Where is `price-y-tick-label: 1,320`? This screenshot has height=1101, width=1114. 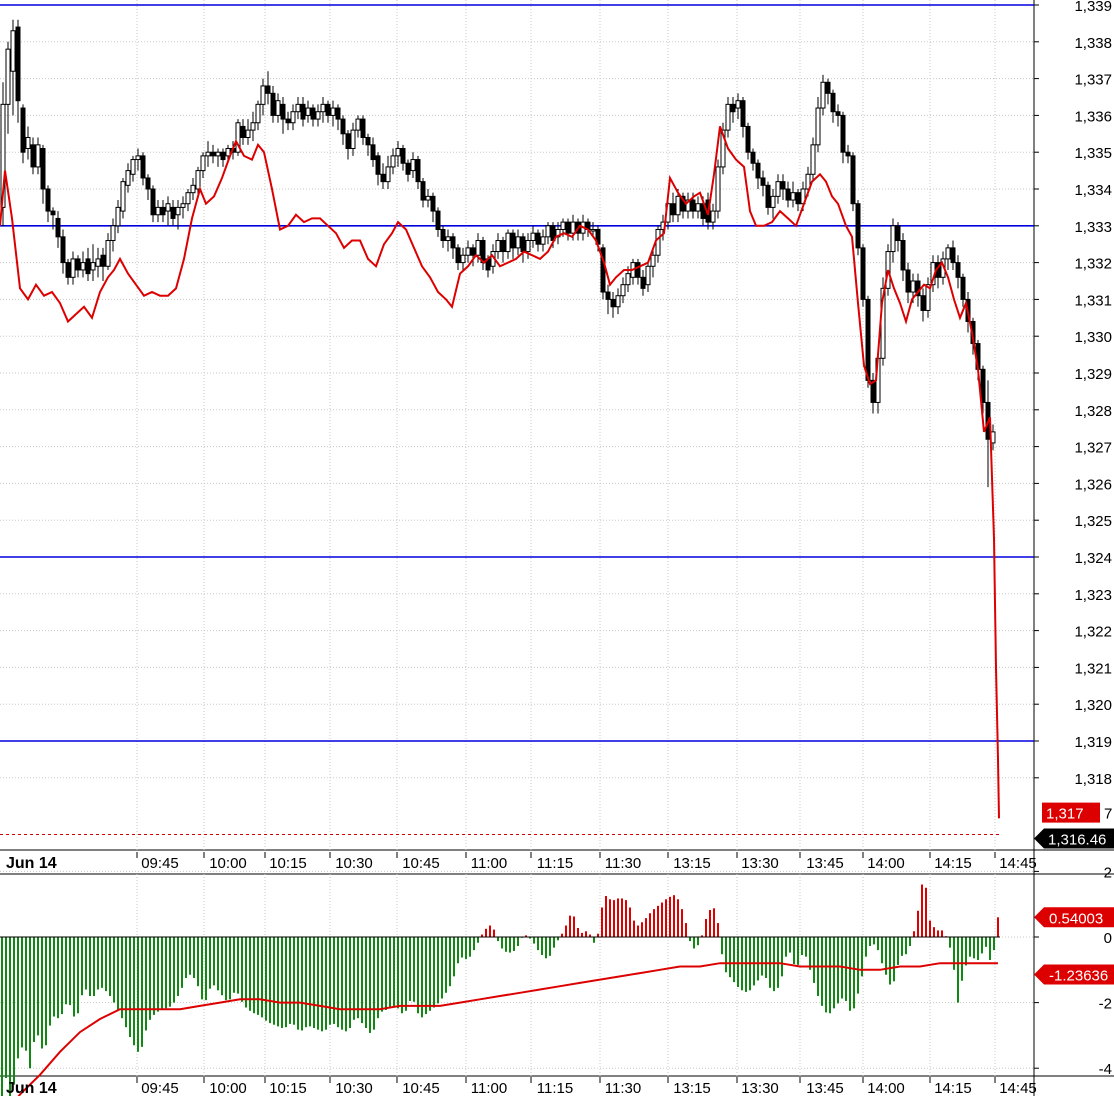 price-y-tick-label: 1,320 is located at coordinates (1093, 705).